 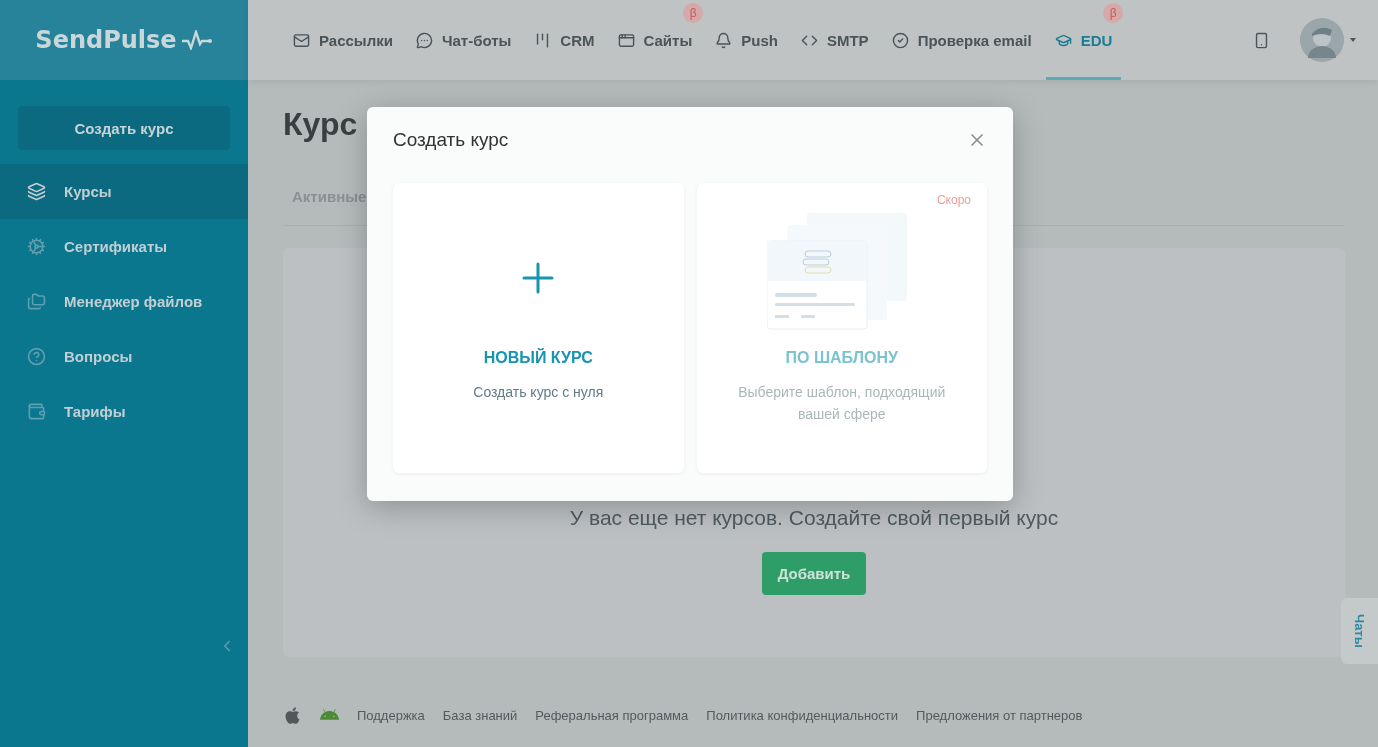 What do you see at coordinates (36, 191) in the screenshot?
I see `layers-icon` at bounding box center [36, 191].